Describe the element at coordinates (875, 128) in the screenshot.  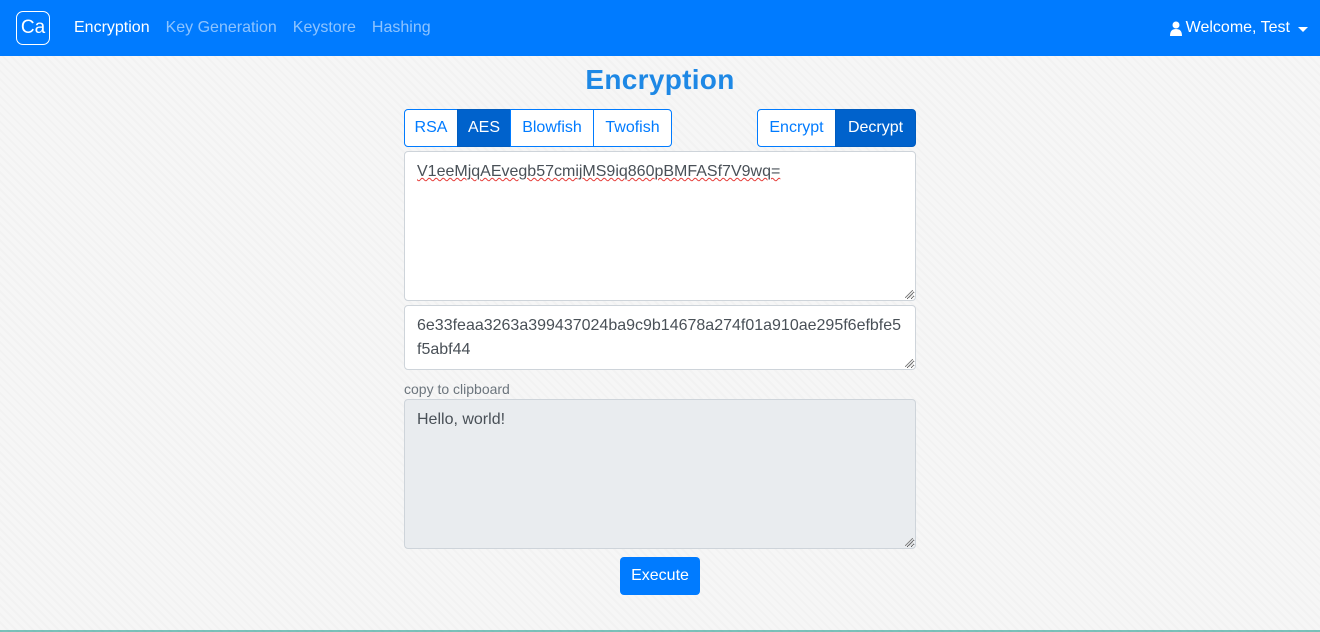
I see `mode-decrypt-button: Decrypt` at that location.